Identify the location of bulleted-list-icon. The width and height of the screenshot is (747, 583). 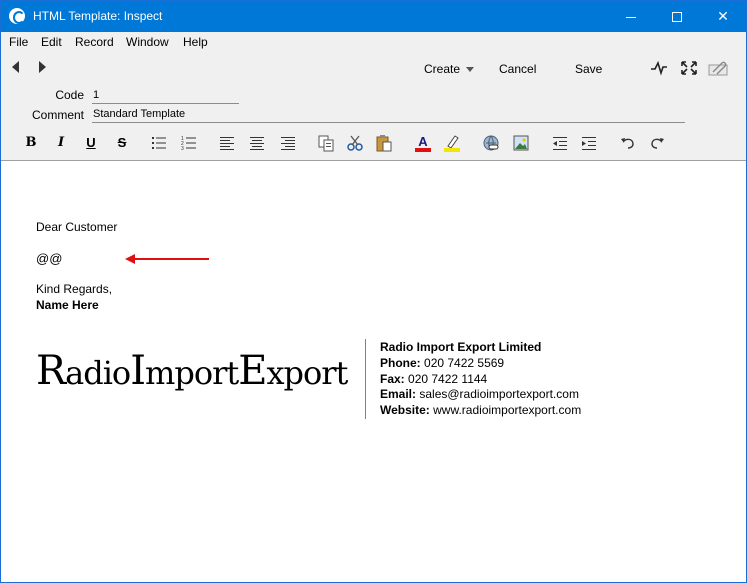
(159, 143).